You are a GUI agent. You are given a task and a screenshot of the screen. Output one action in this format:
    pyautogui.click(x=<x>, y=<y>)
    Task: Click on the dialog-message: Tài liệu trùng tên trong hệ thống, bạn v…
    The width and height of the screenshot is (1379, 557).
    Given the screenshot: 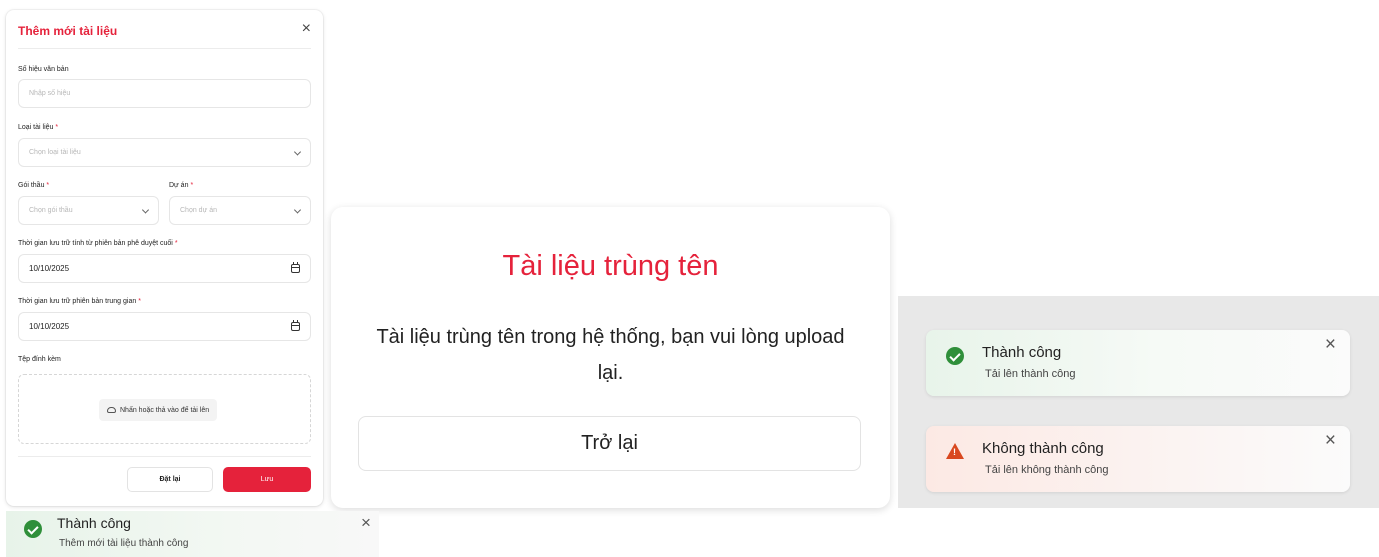 What is the action you would take?
    pyautogui.click(x=610, y=355)
    